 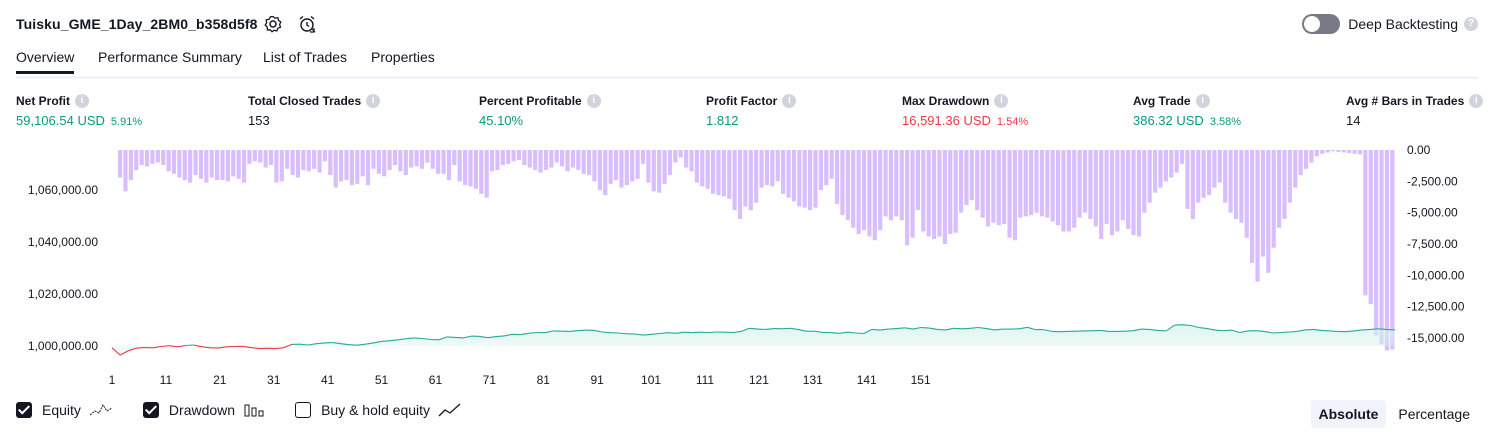 I want to click on metric-value: 153, so click(x=314, y=120).